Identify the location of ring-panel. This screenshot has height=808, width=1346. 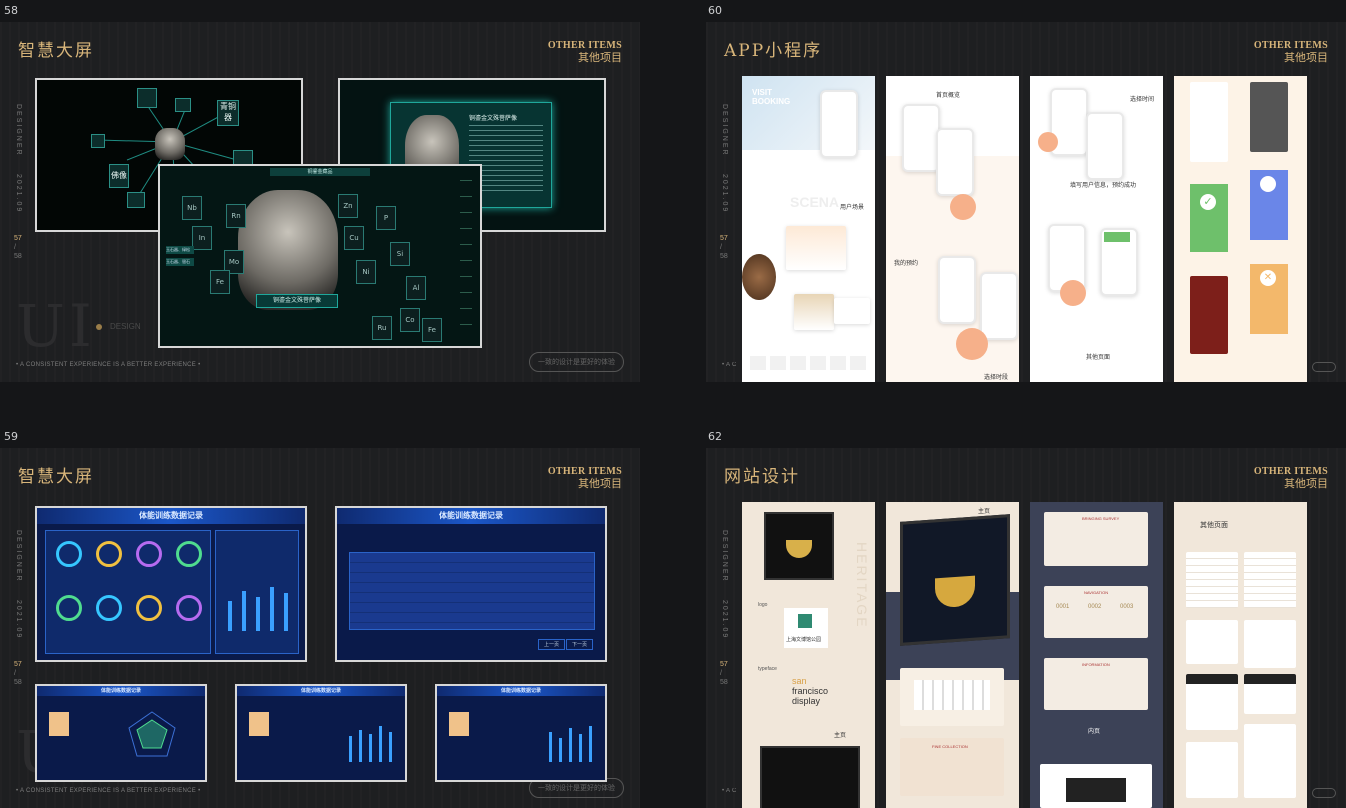
(128, 592).